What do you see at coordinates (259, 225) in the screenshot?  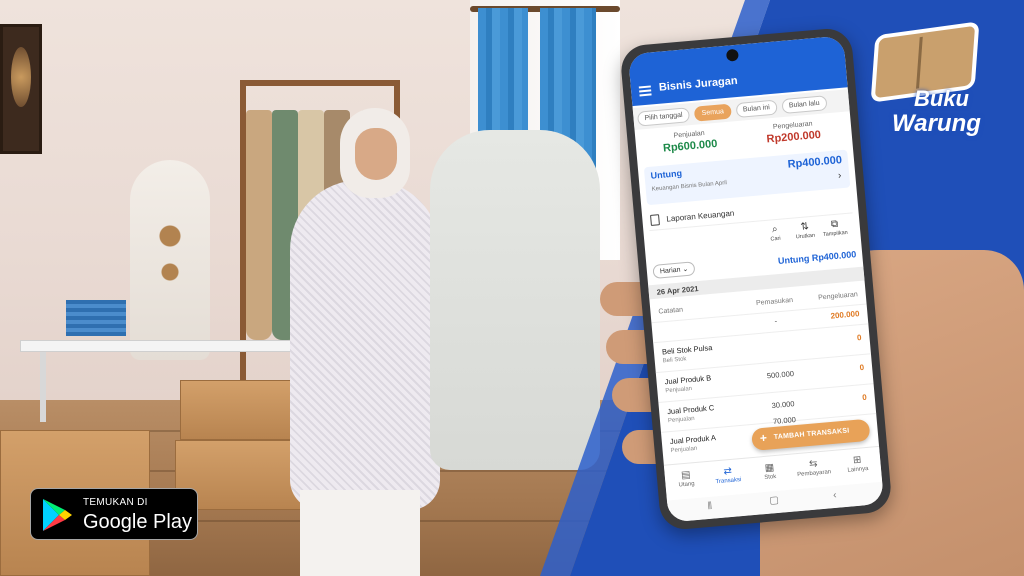 I see `hanging-garment` at bounding box center [259, 225].